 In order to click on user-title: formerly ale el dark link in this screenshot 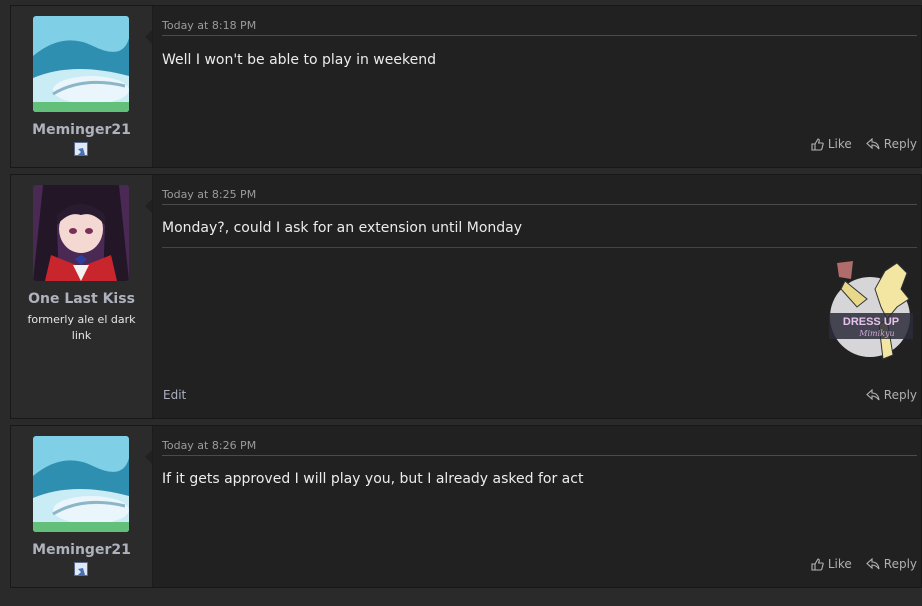, I will do `click(81, 327)`.